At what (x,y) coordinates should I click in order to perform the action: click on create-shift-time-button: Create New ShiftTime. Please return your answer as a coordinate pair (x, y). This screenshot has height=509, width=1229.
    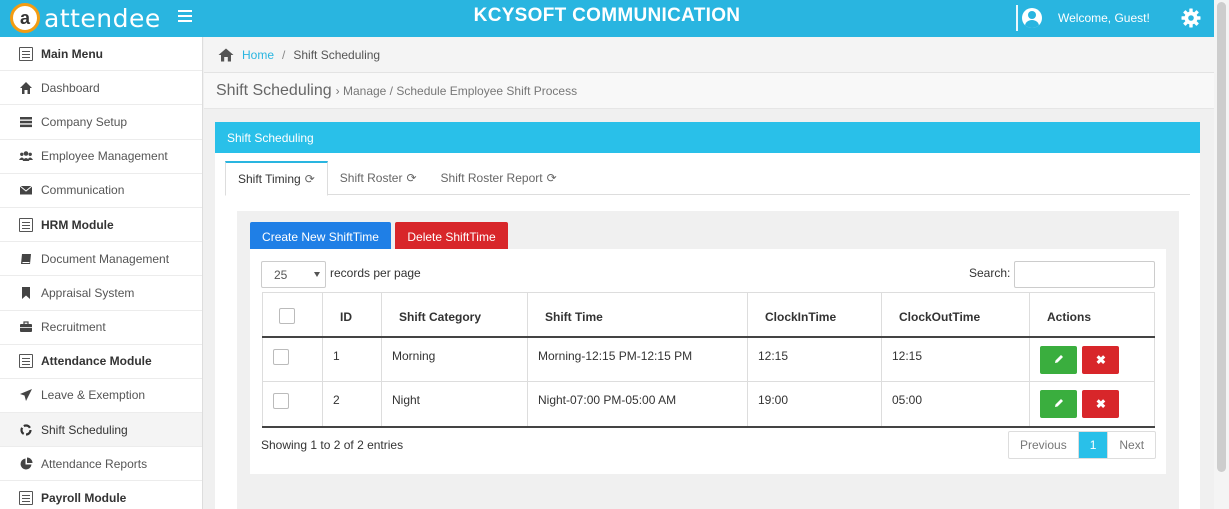
    Looking at the image, I should click on (320, 236).